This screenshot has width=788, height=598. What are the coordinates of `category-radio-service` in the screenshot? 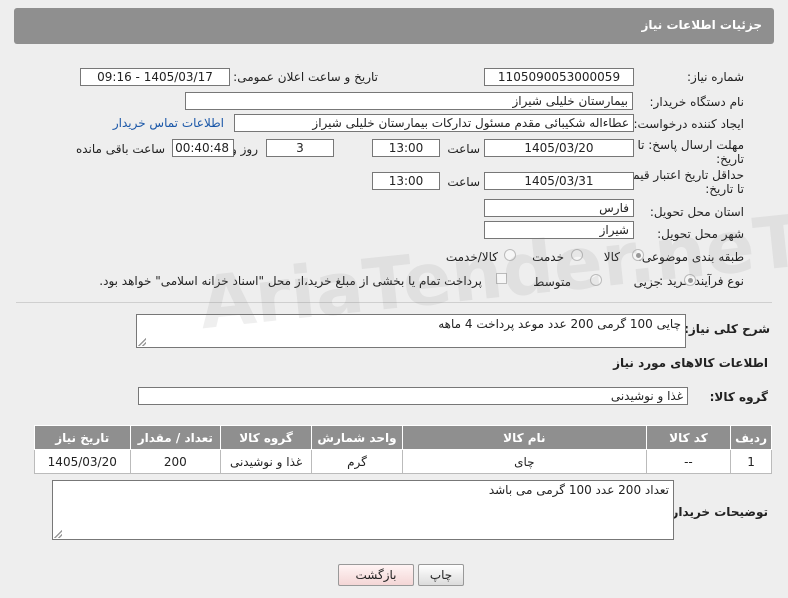 It's located at (577, 255).